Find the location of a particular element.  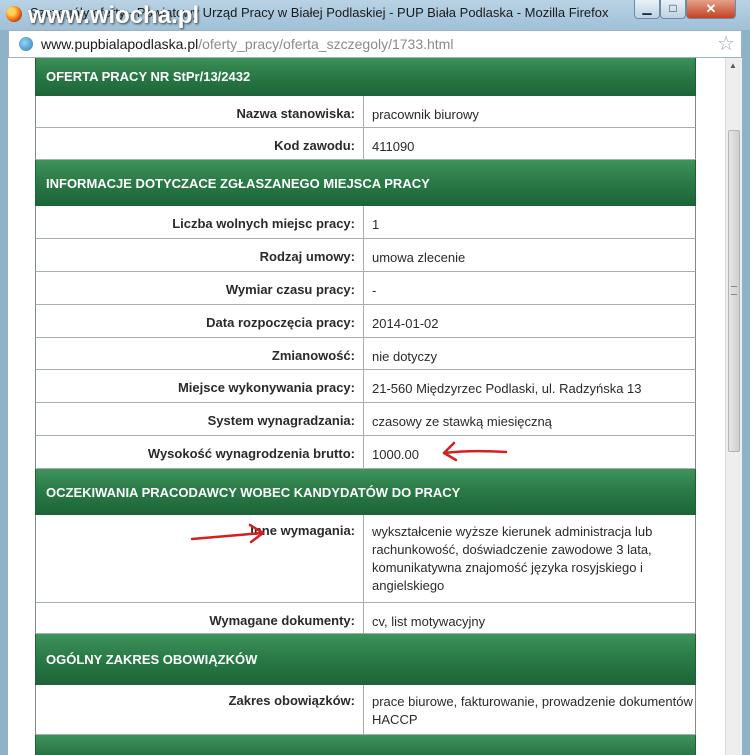

bookmark-star-icon: ☆ is located at coordinates (726, 43).